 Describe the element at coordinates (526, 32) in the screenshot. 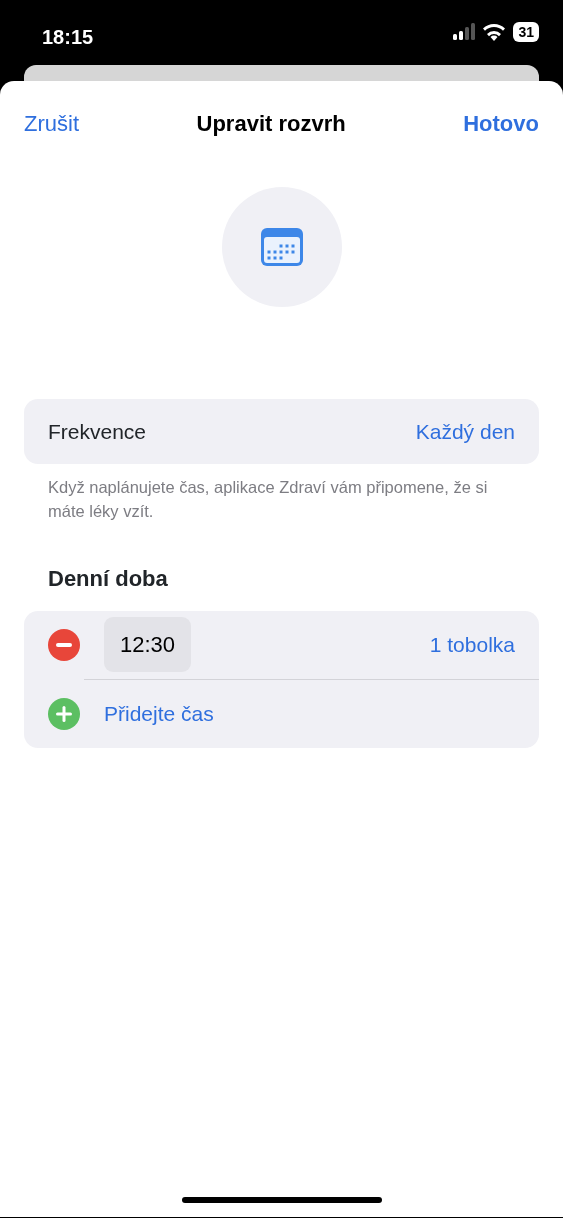

I see `battery-level: 31` at that location.